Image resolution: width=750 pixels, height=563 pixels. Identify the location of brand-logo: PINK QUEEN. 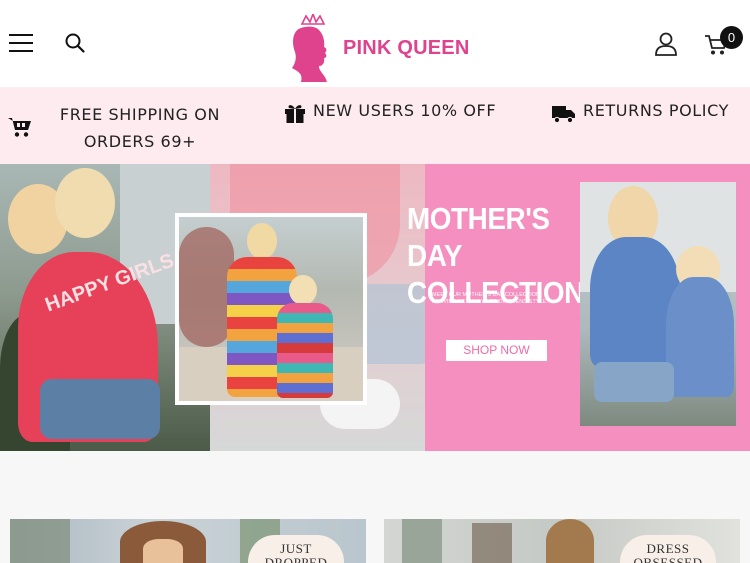
(384, 48).